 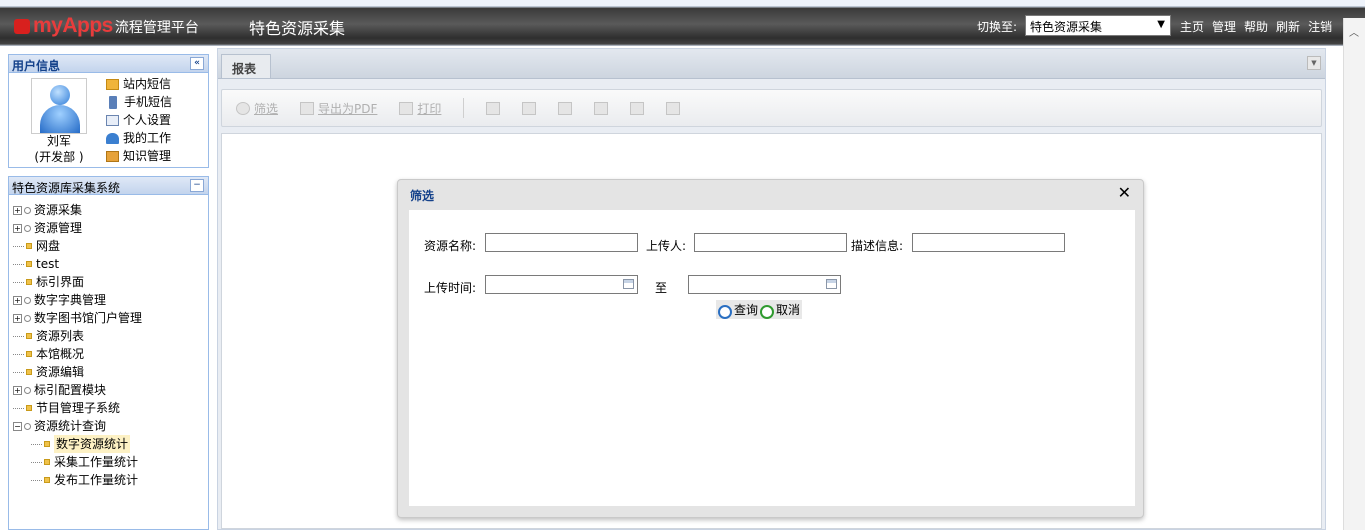 I want to click on nav-home-link: 主页, so click(x=1192, y=26).